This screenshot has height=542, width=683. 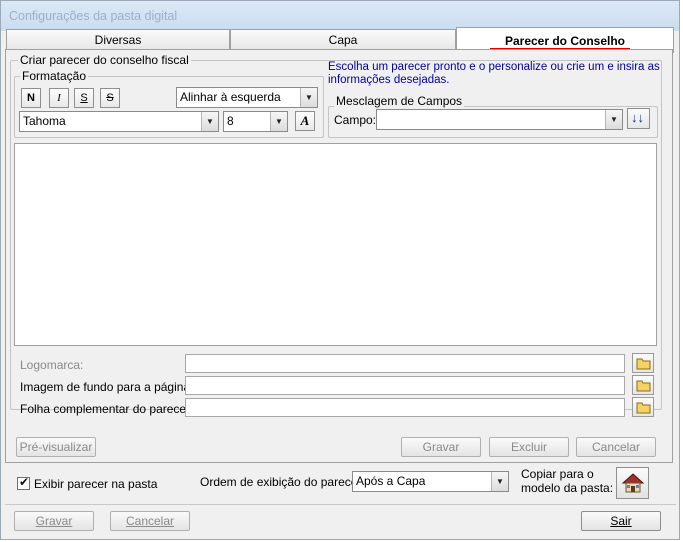 I want to click on cancel-opinion-button: Cancelar, so click(x=616, y=447).